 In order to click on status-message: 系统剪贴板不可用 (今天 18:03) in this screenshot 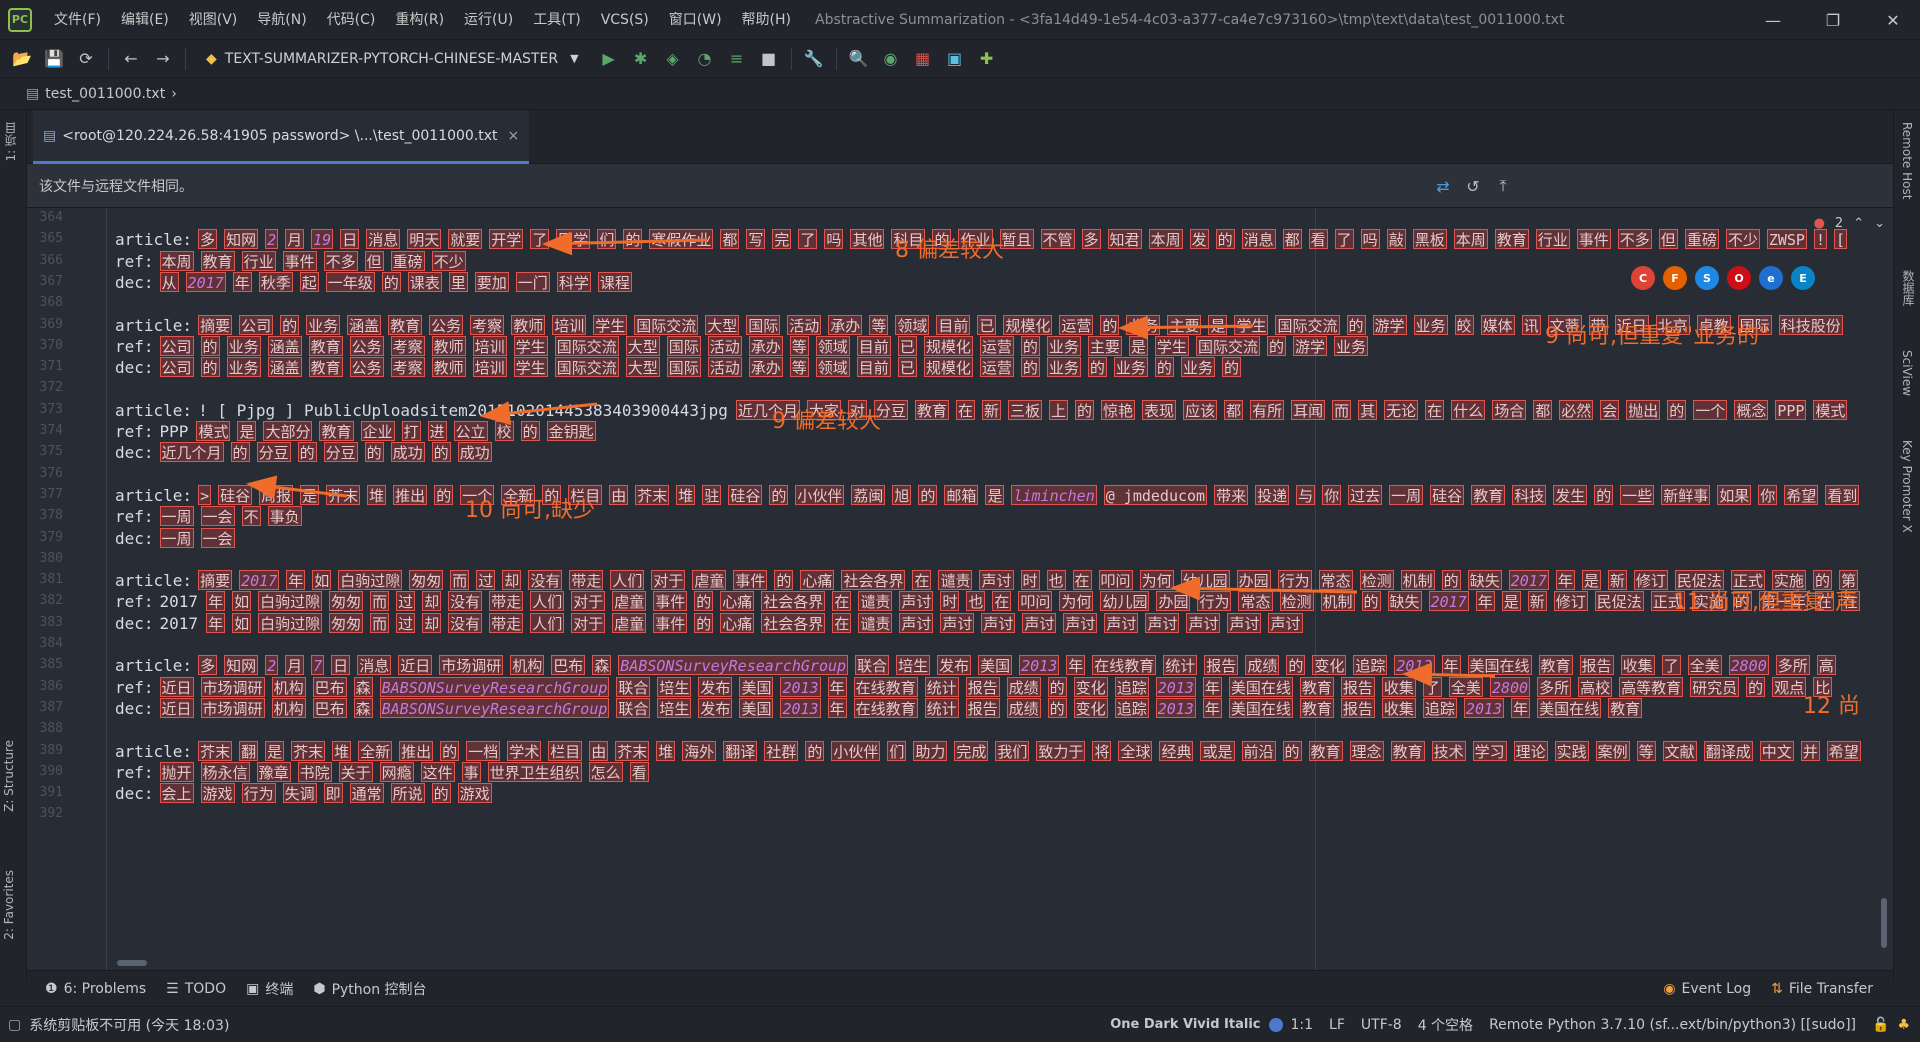, I will do `click(129, 1025)`.